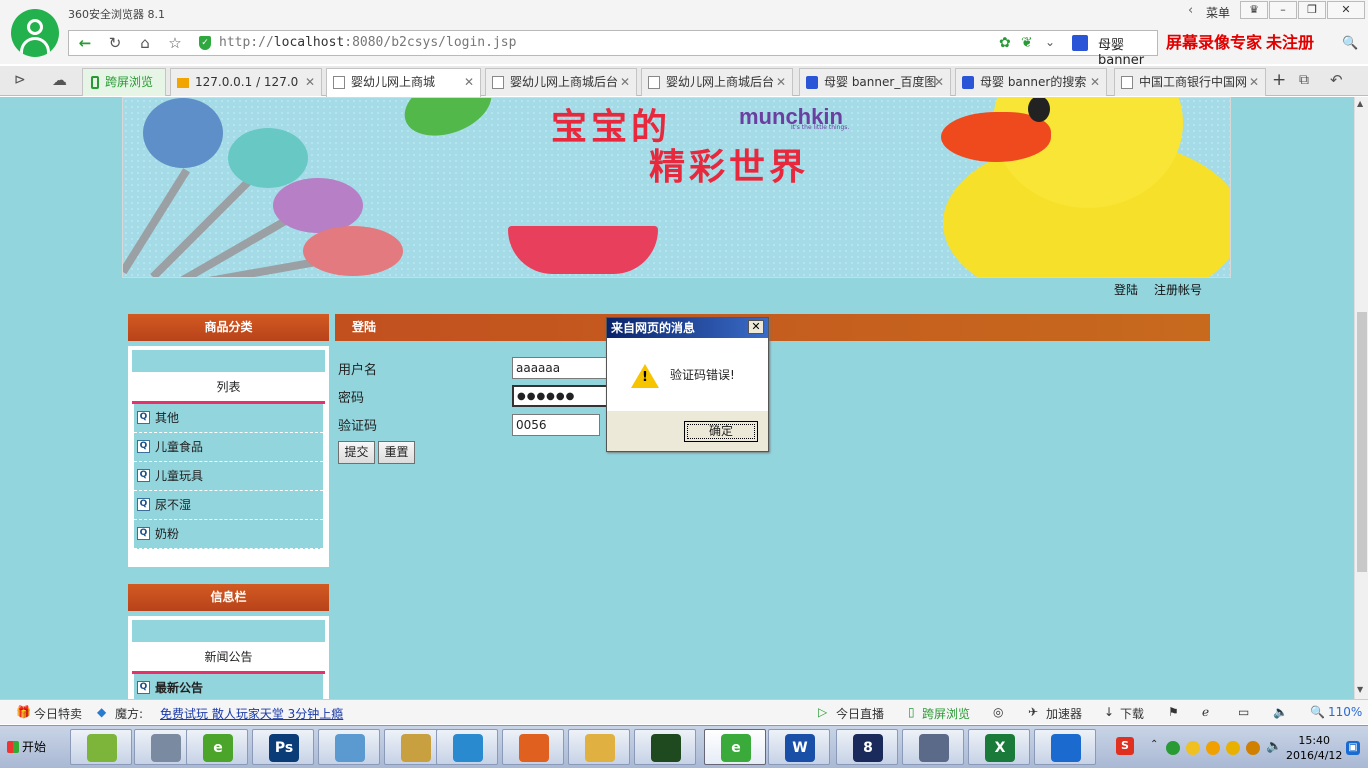 The height and width of the screenshot is (768, 1368). I want to click on user-avatar-icon, so click(35, 33).